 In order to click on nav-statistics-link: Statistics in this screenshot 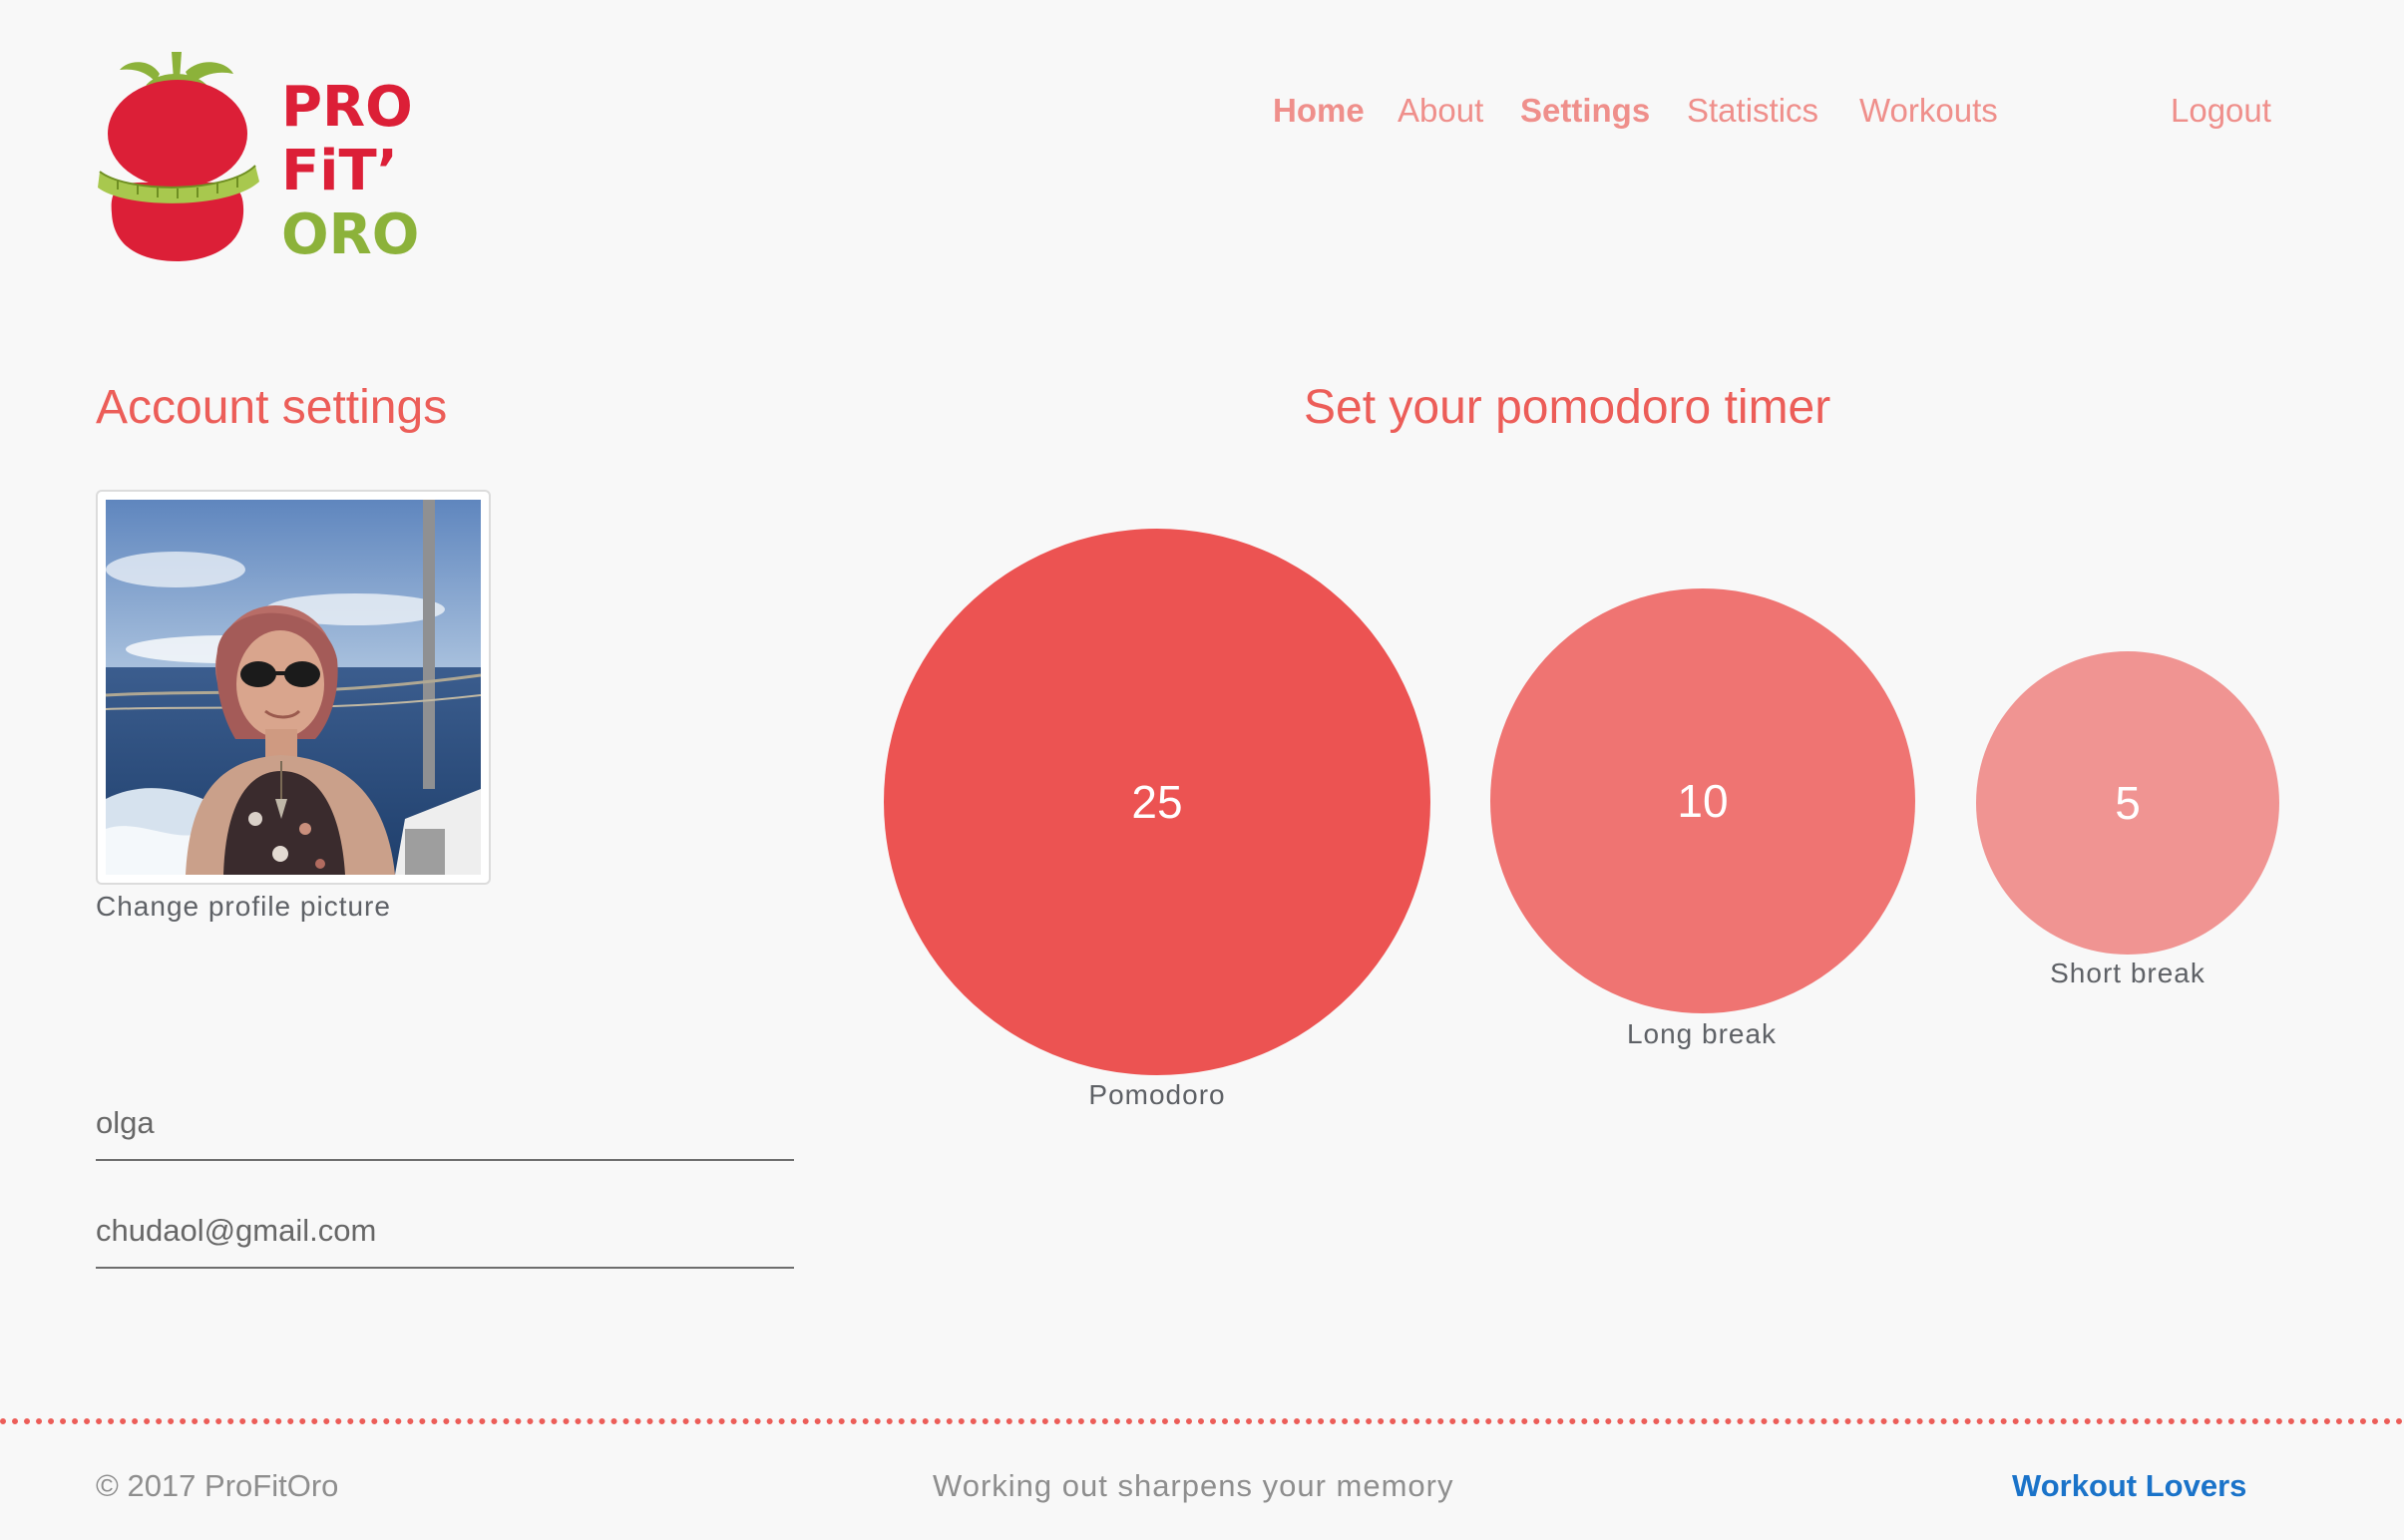, I will do `click(1752, 111)`.